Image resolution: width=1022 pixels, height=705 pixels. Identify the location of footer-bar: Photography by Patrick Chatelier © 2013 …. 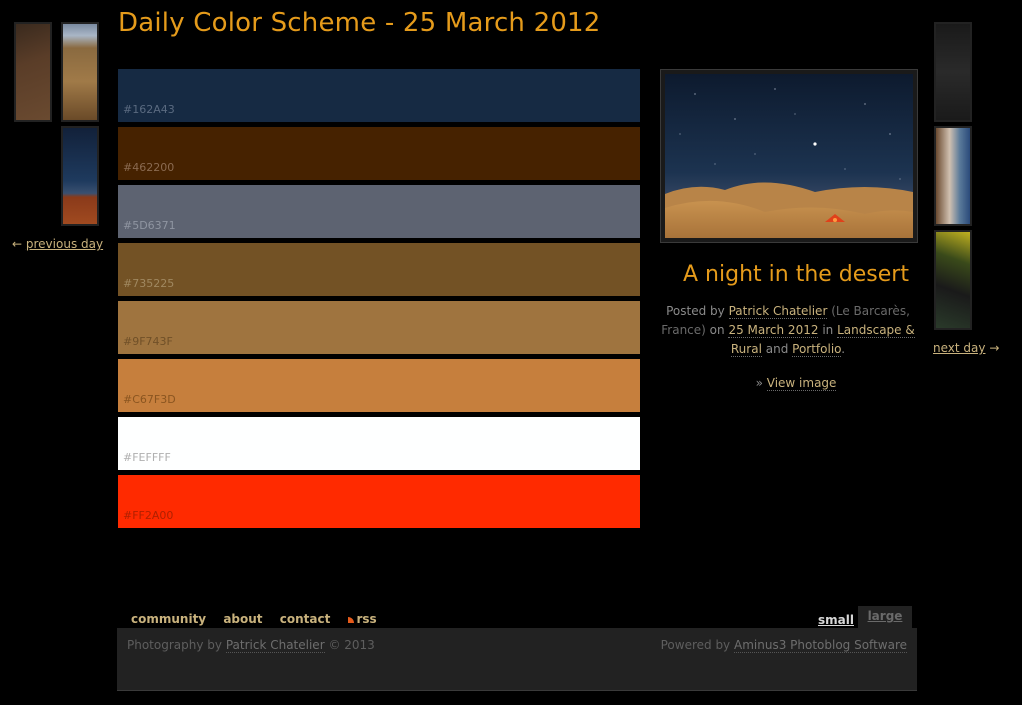
(517, 659).